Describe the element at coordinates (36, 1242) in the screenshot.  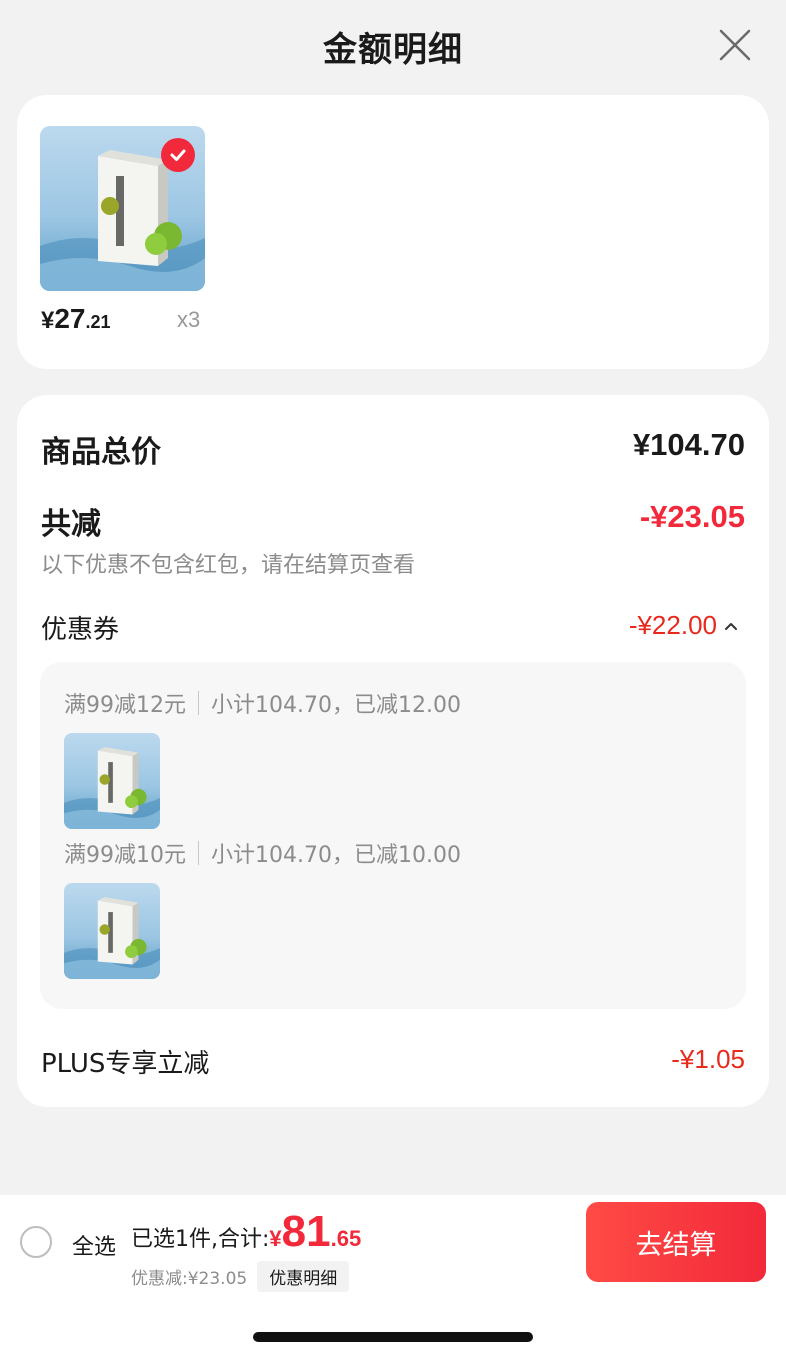
I see `select-all-radio` at that location.